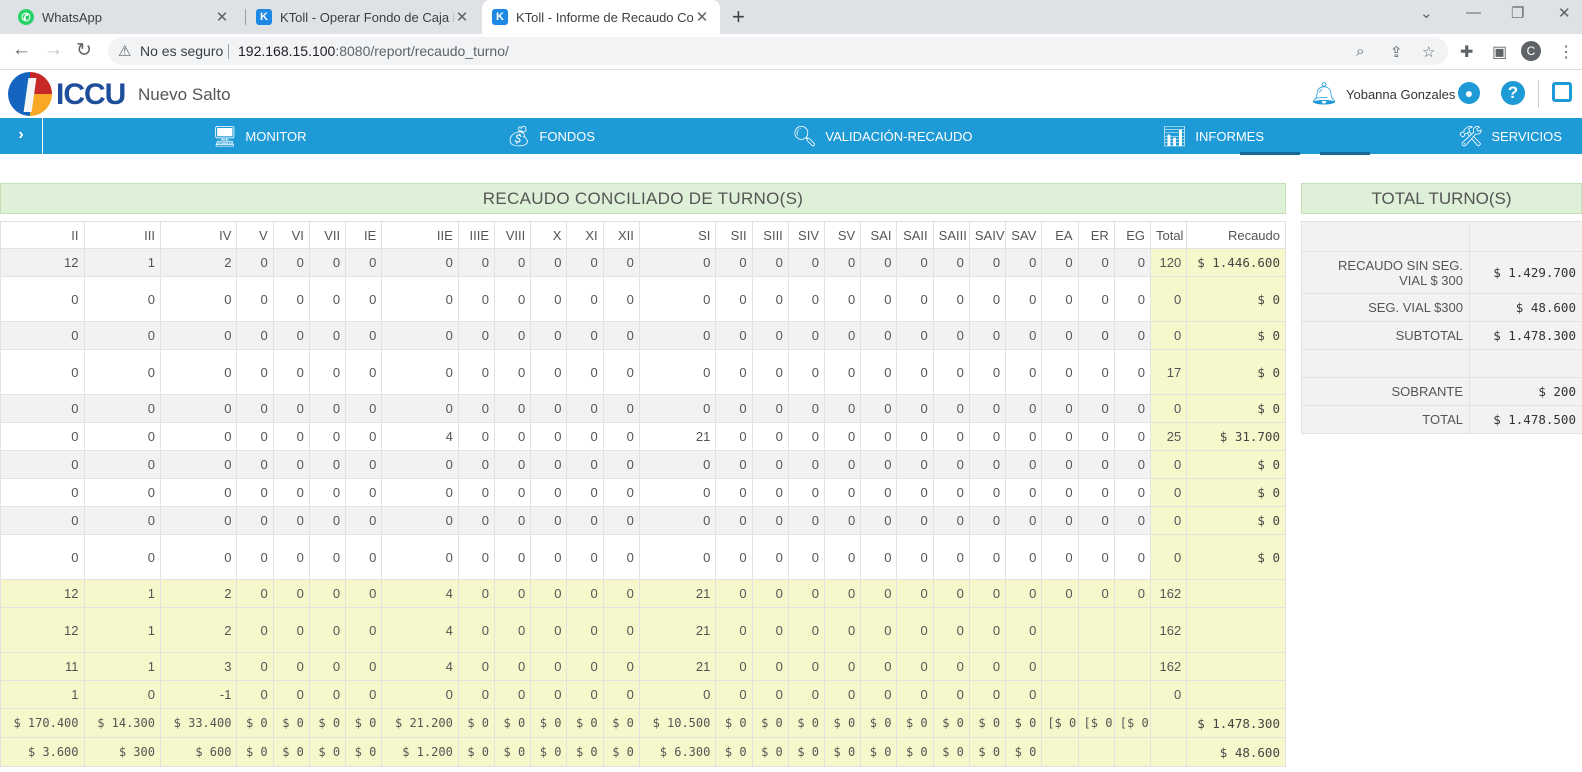 Image resolution: width=1582 pixels, height=772 pixels. What do you see at coordinates (21, 136) in the screenshot?
I see `chevron-right-icon: ›` at bounding box center [21, 136].